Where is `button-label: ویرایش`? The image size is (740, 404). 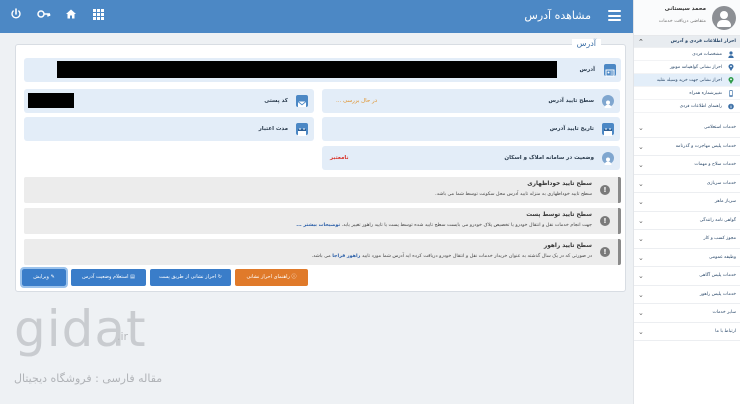
button-label: ویرایش is located at coordinates (41, 277).